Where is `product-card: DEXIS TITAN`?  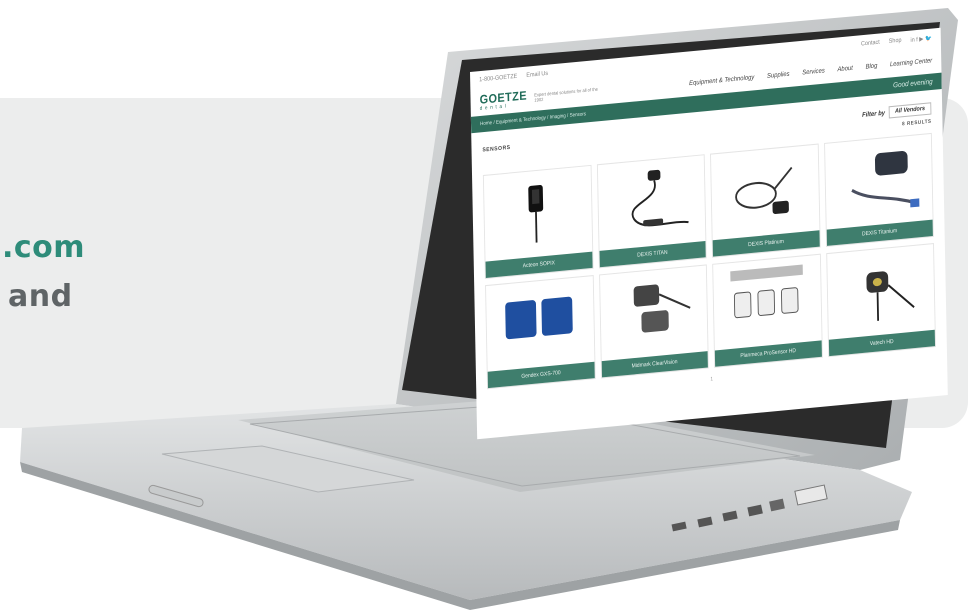
product-card: DEXIS TITAN is located at coordinates (651, 211).